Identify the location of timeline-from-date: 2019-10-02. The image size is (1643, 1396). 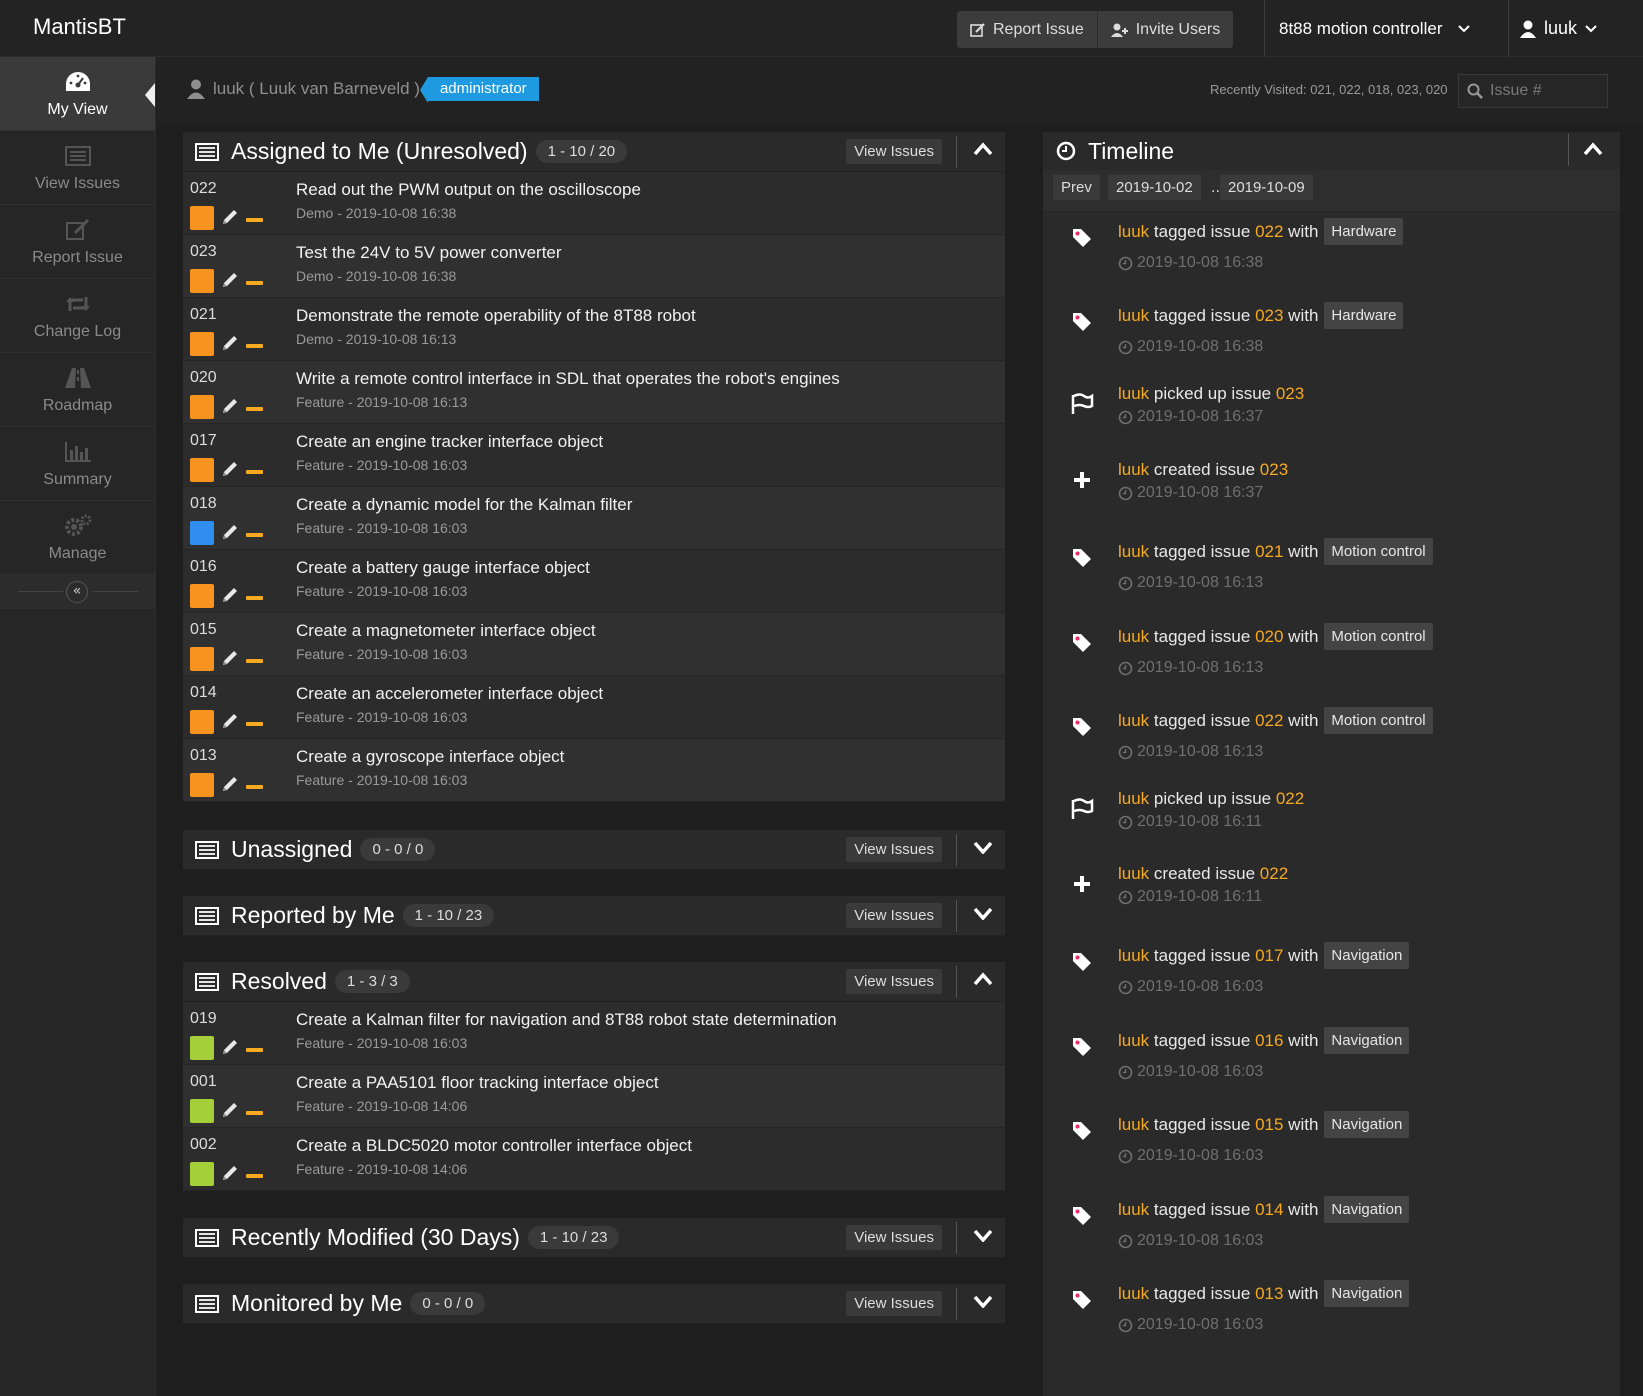
(1154, 187).